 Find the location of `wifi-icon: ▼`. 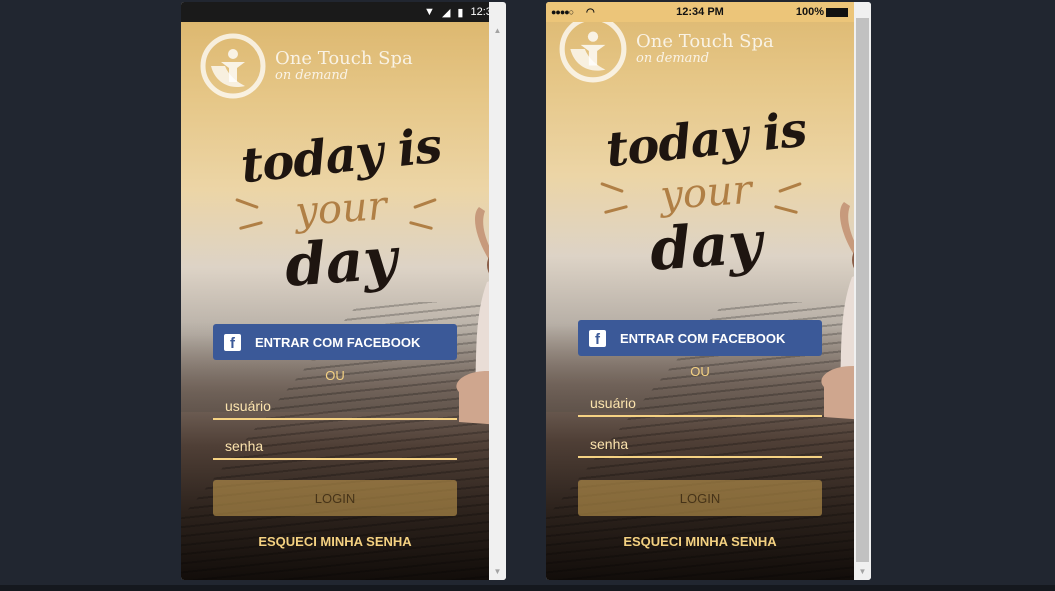

wifi-icon: ▼ is located at coordinates (429, 12).